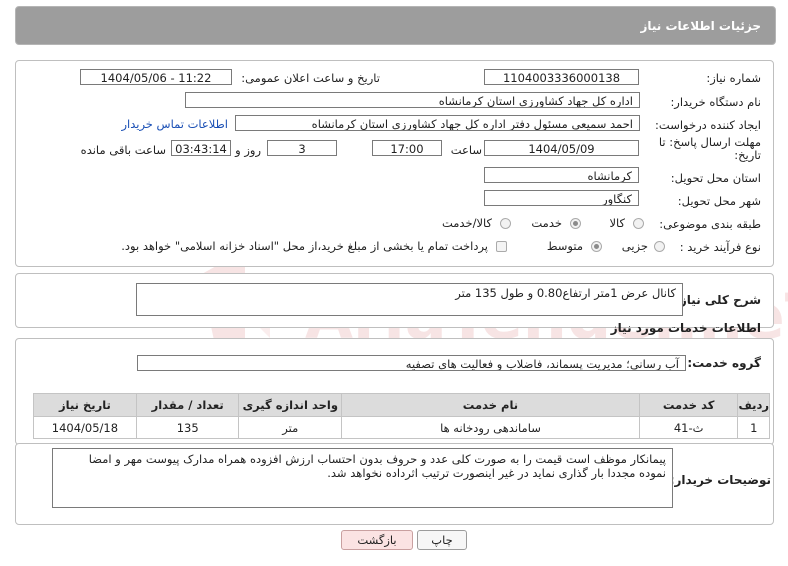  Describe the element at coordinates (302, 148) in the screenshot. I see `remaining-days-field: 3` at that location.